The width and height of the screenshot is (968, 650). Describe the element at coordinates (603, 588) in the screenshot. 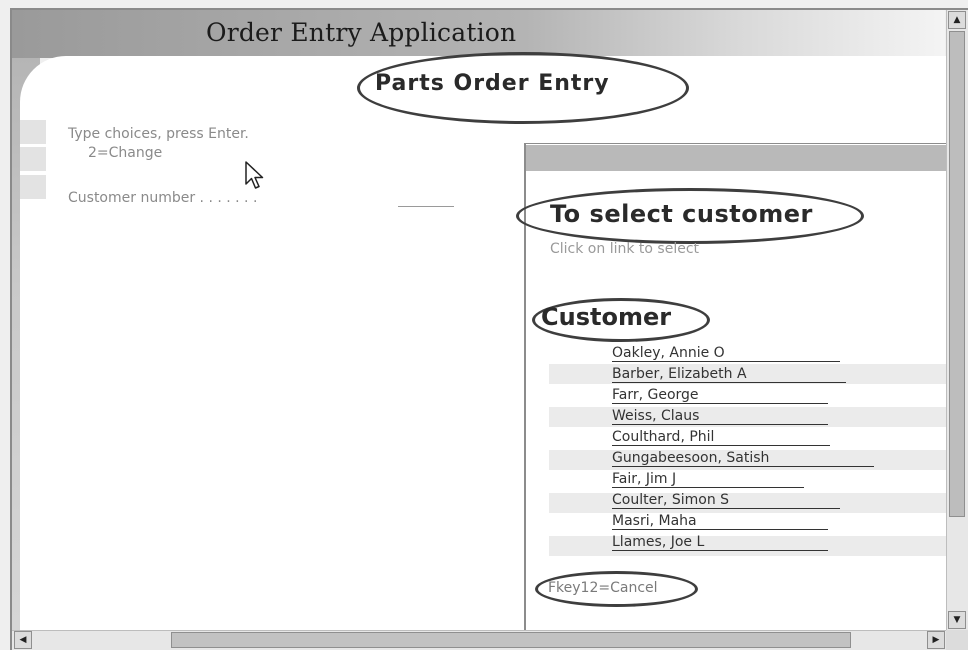

I see `fkey-cancel: Fkey12=Cancel` at that location.